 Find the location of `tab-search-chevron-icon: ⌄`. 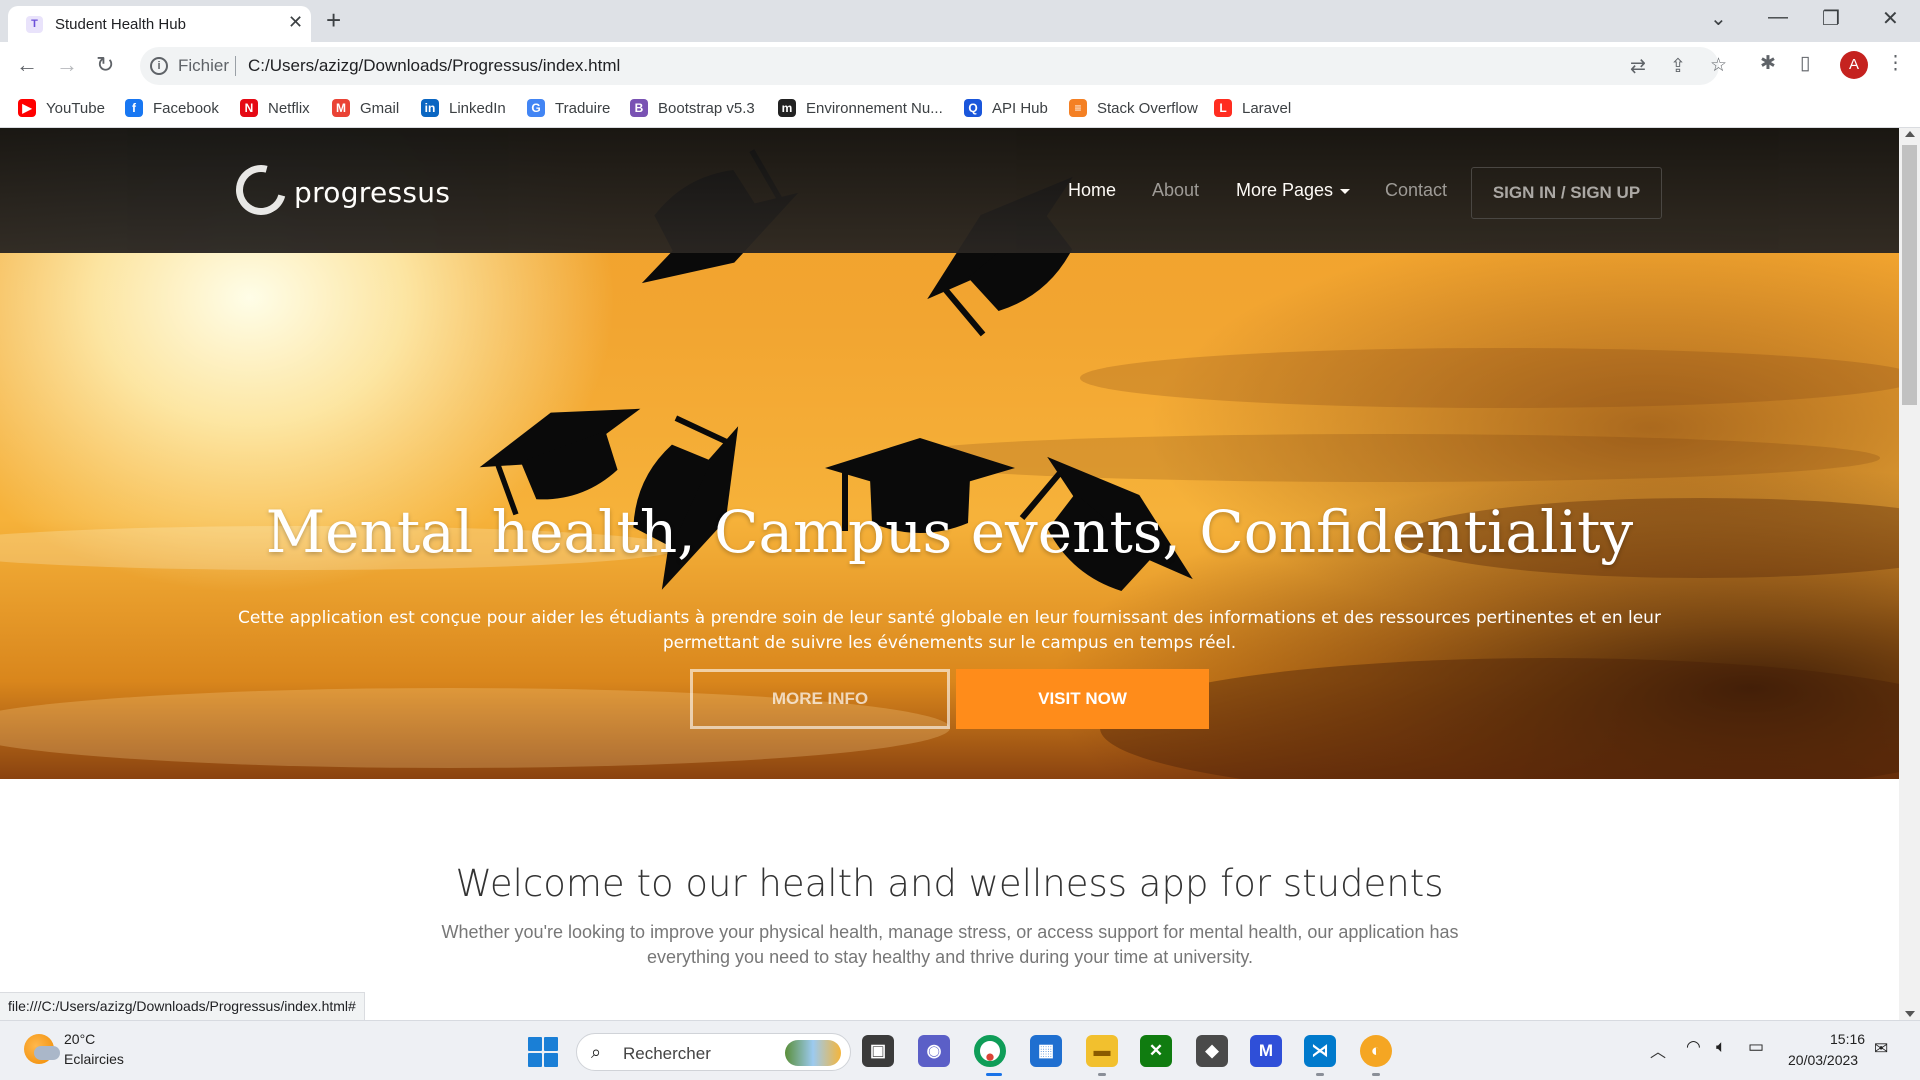

tab-search-chevron-icon: ⌄ is located at coordinates (1718, 18).